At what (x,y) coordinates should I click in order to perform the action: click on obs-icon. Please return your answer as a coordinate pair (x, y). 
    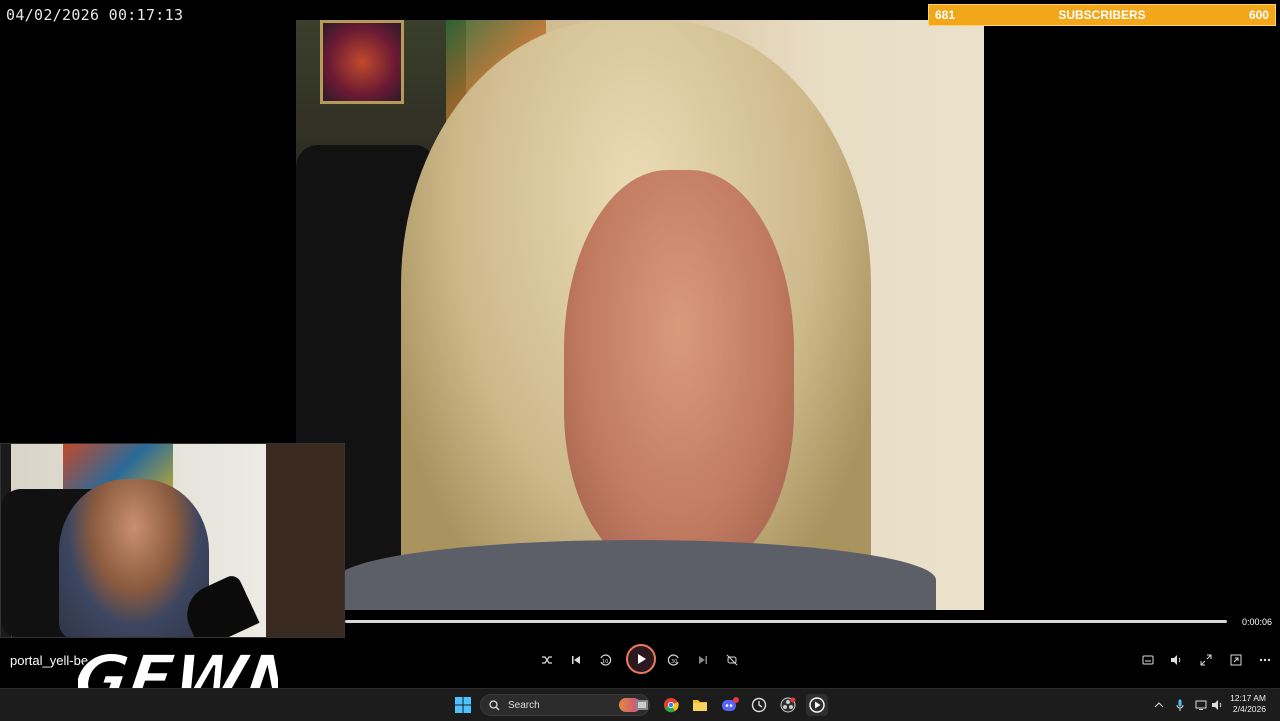
    Looking at the image, I should click on (788, 705).